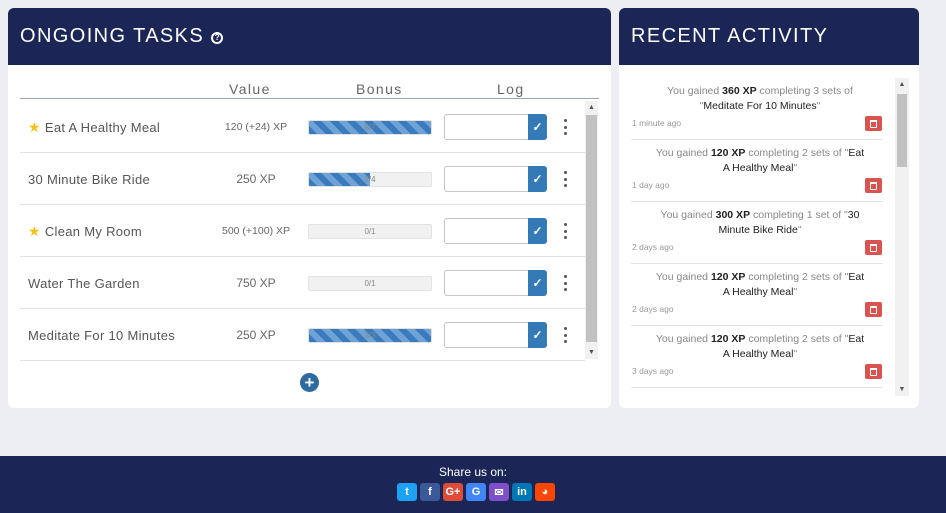  Describe the element at coordinates (370, 179) in the screenshot. I see `bonus-progress-label: 2/4` at that location.